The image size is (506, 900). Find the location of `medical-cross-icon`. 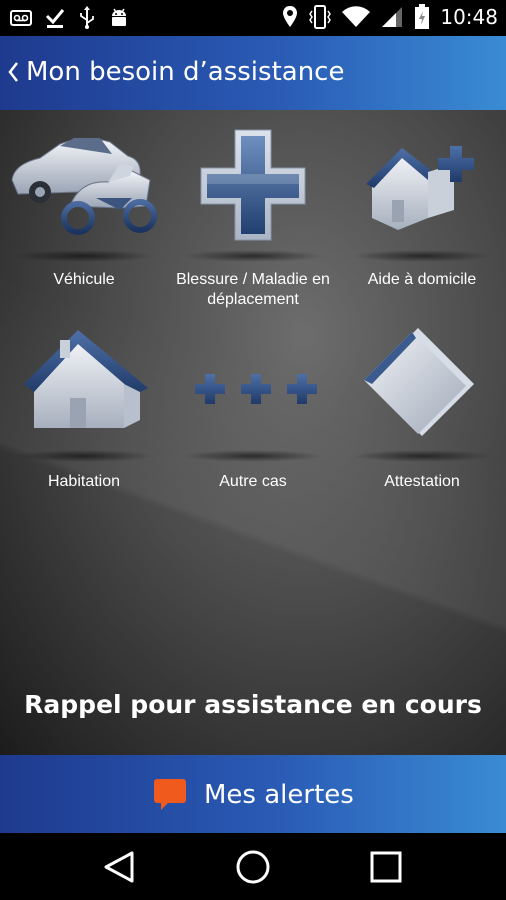

medical-cross-icon is located at coordinates (253, 185).